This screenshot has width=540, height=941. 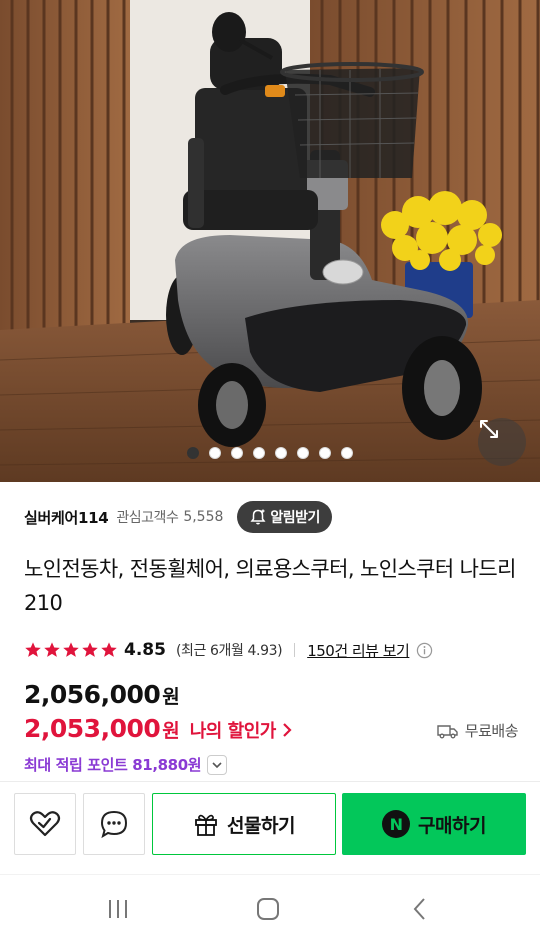 What do you see at coordinates (358, 650) in the screenshot?
I see `review-link: 150건 리뷰 보기` at bounding box center [358, 650].